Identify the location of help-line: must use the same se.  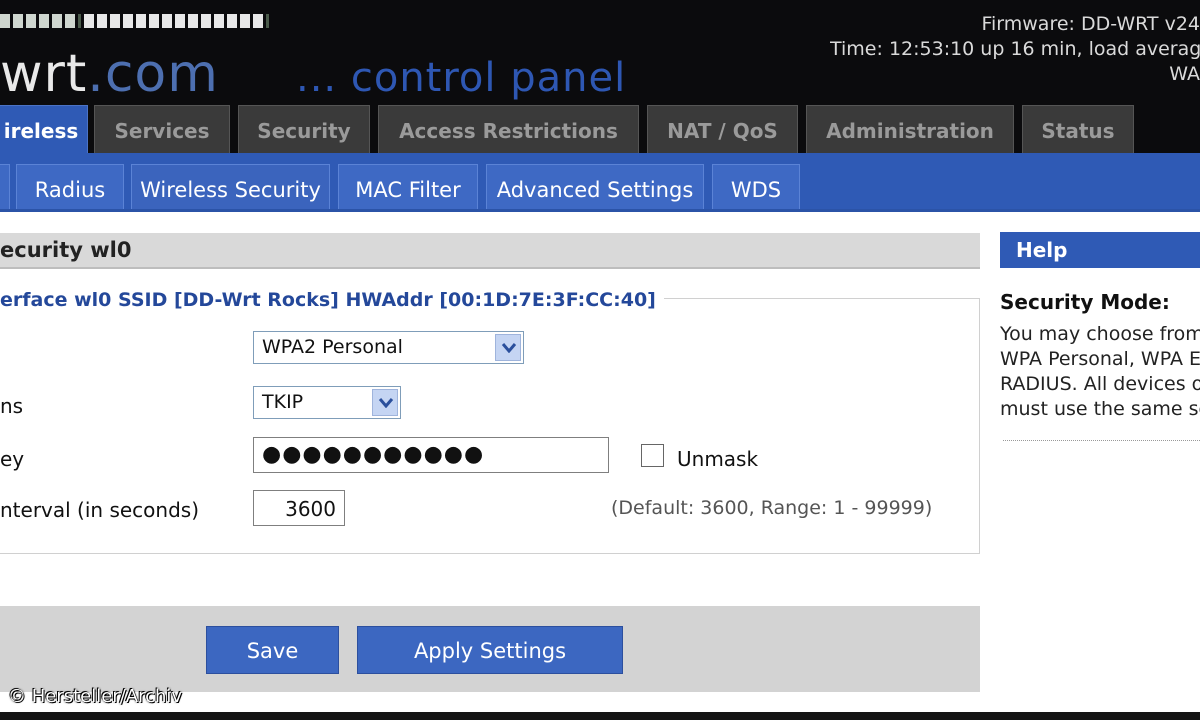
(1100, 409).